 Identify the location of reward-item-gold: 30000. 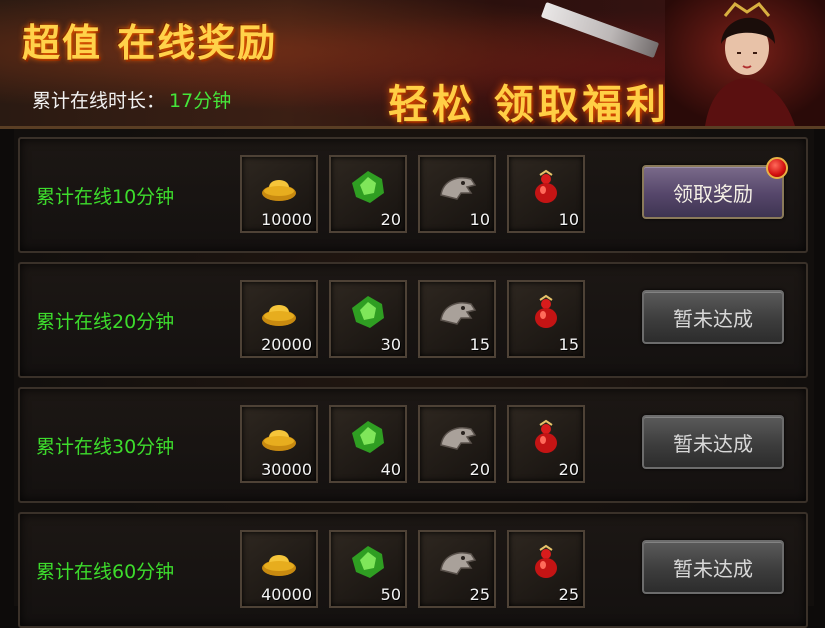
(279, 444).